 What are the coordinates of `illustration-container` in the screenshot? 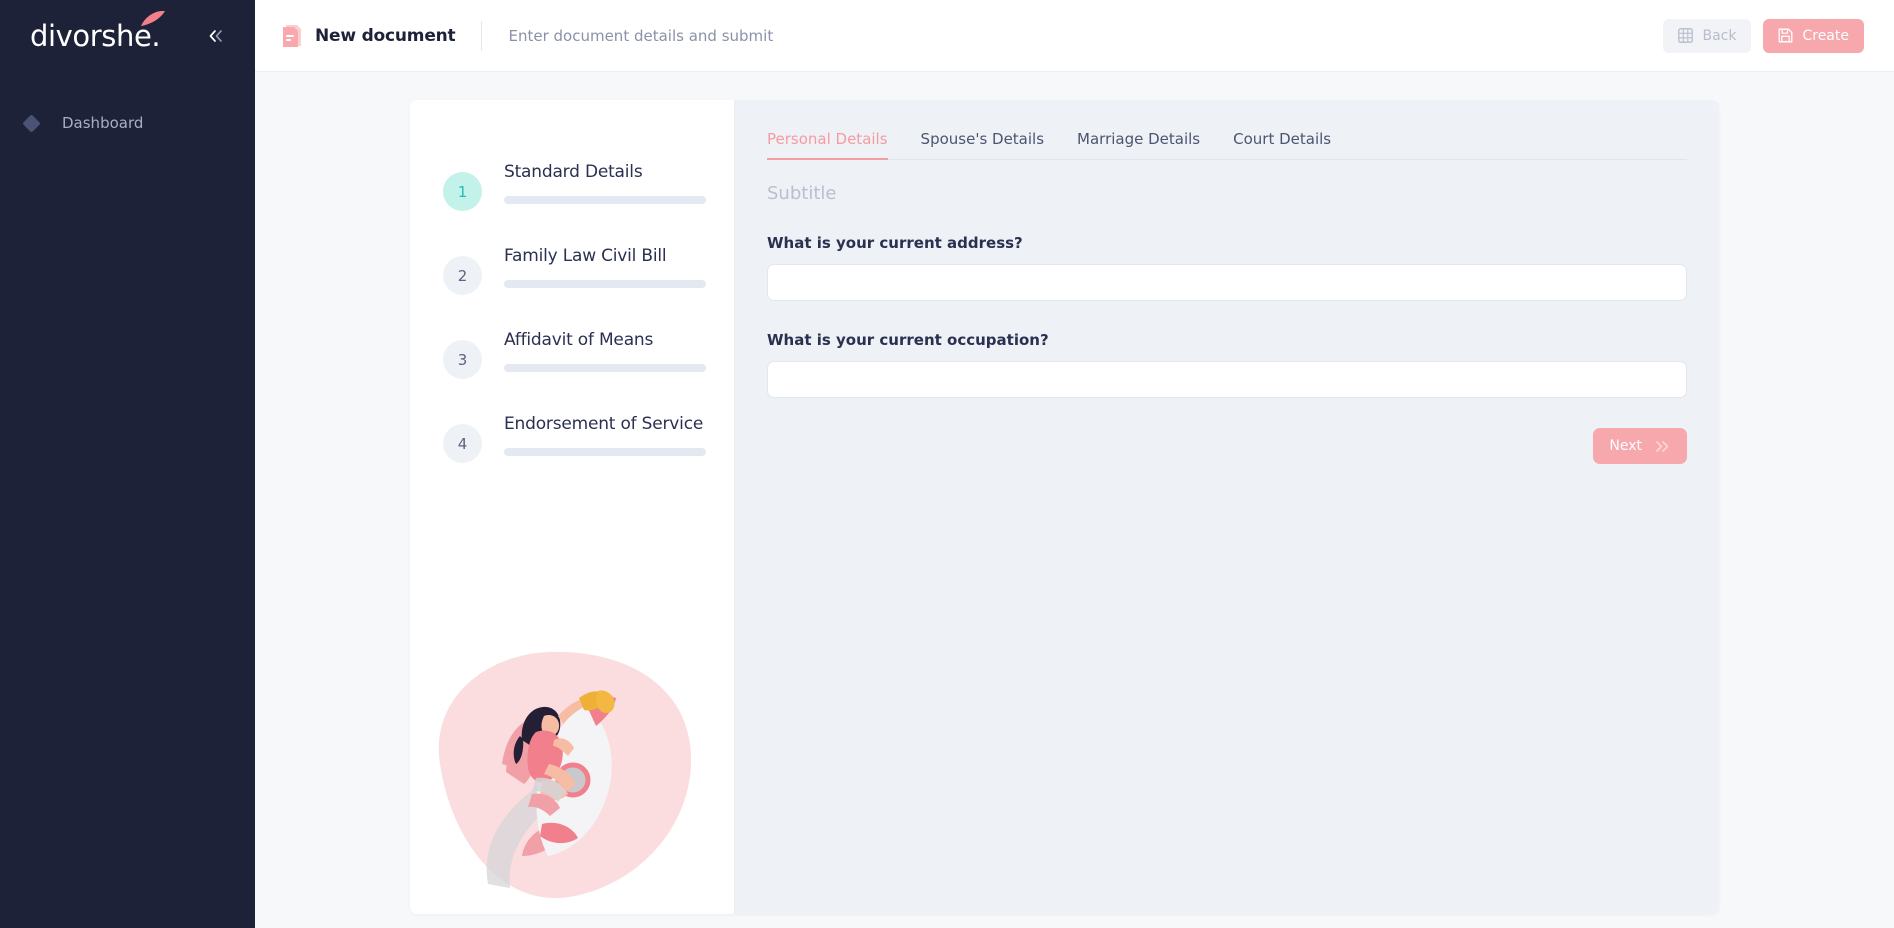 It's located at (572, 779).